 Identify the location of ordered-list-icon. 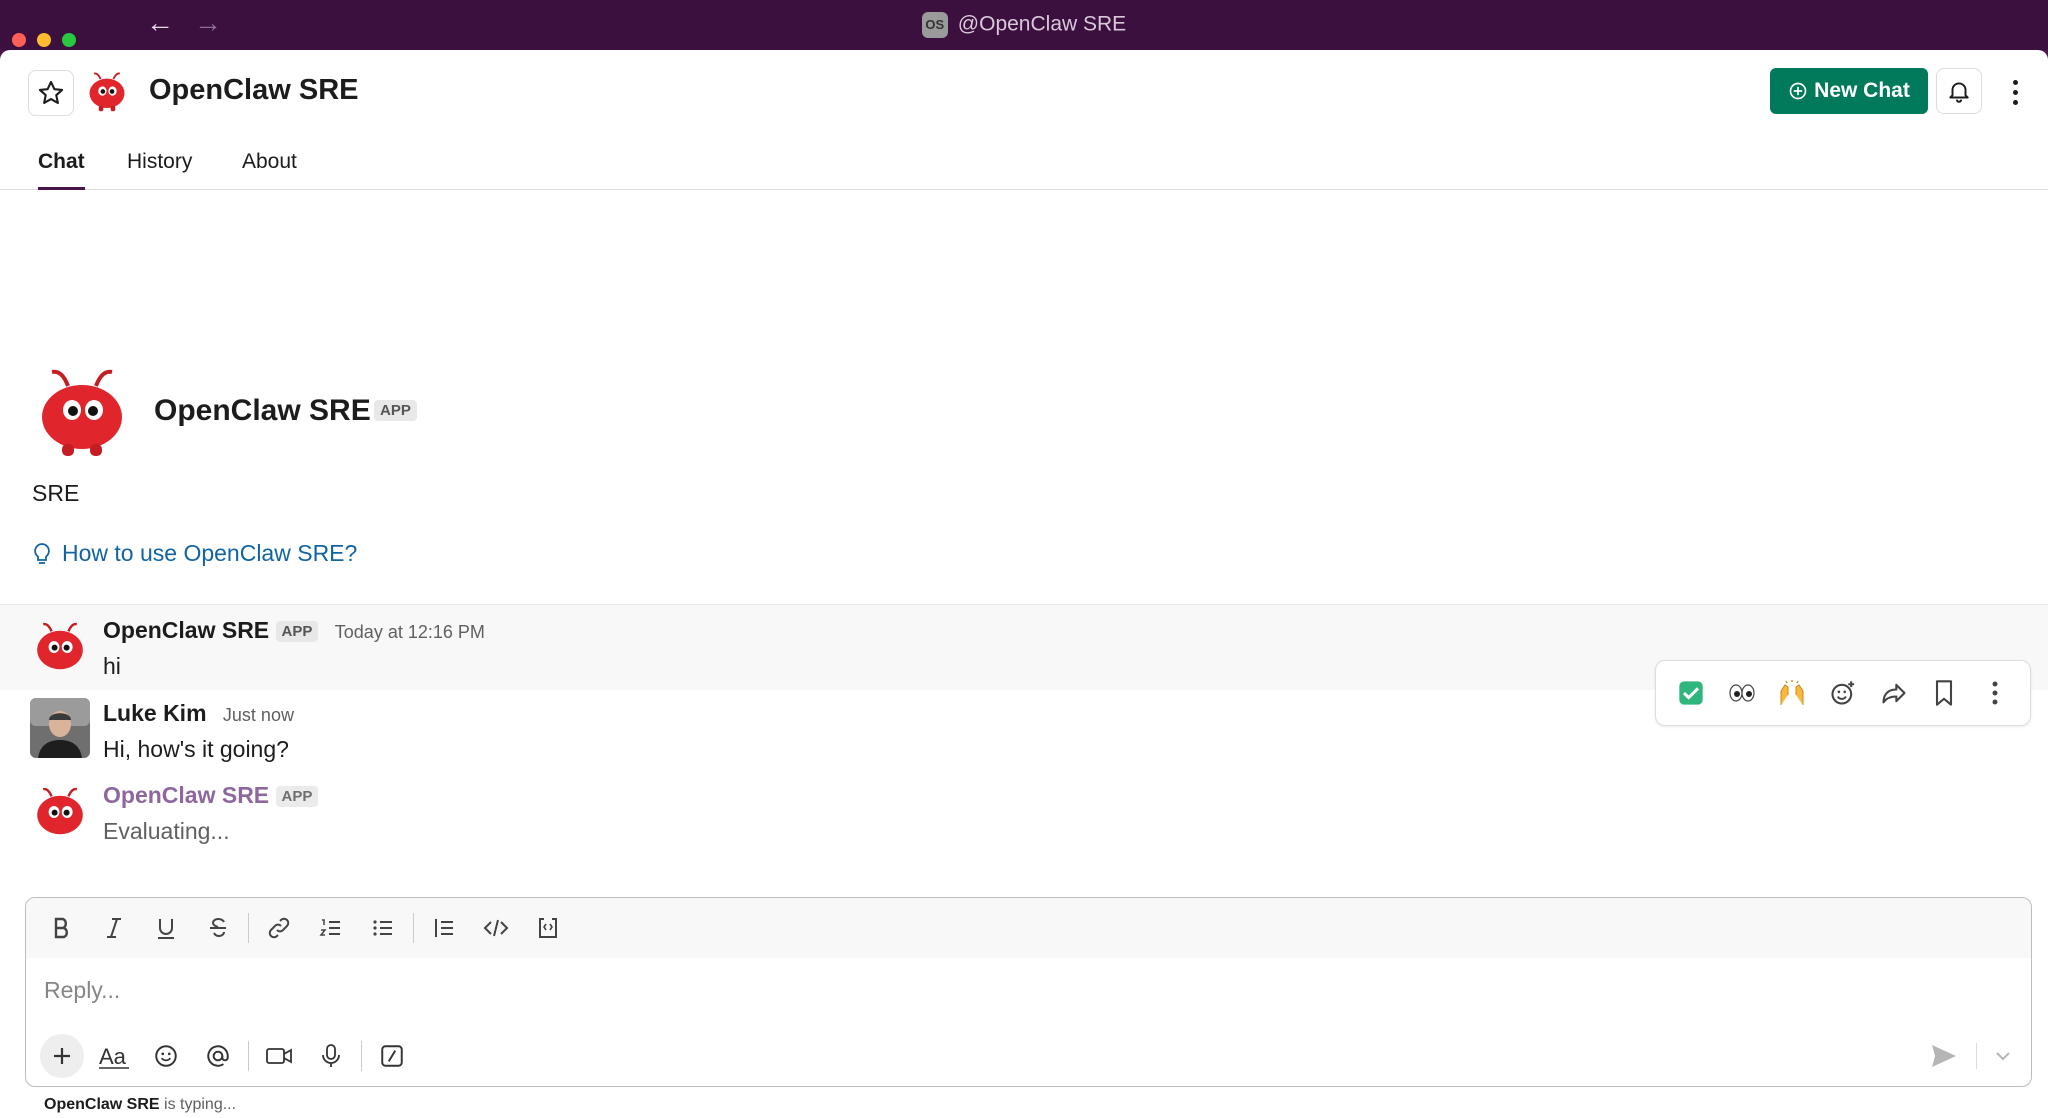
(331, 928).